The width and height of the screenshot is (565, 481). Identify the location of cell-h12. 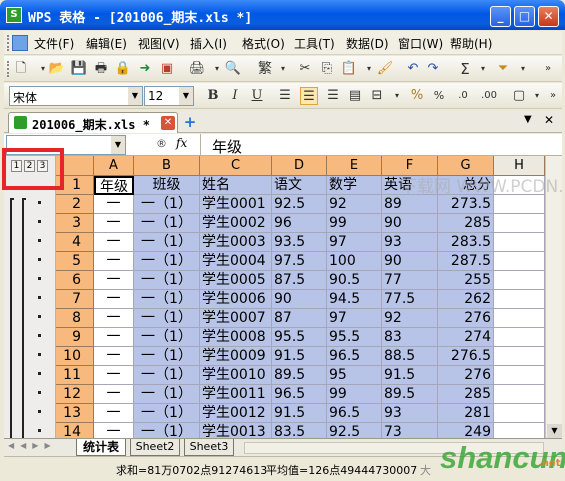
(519, 394).